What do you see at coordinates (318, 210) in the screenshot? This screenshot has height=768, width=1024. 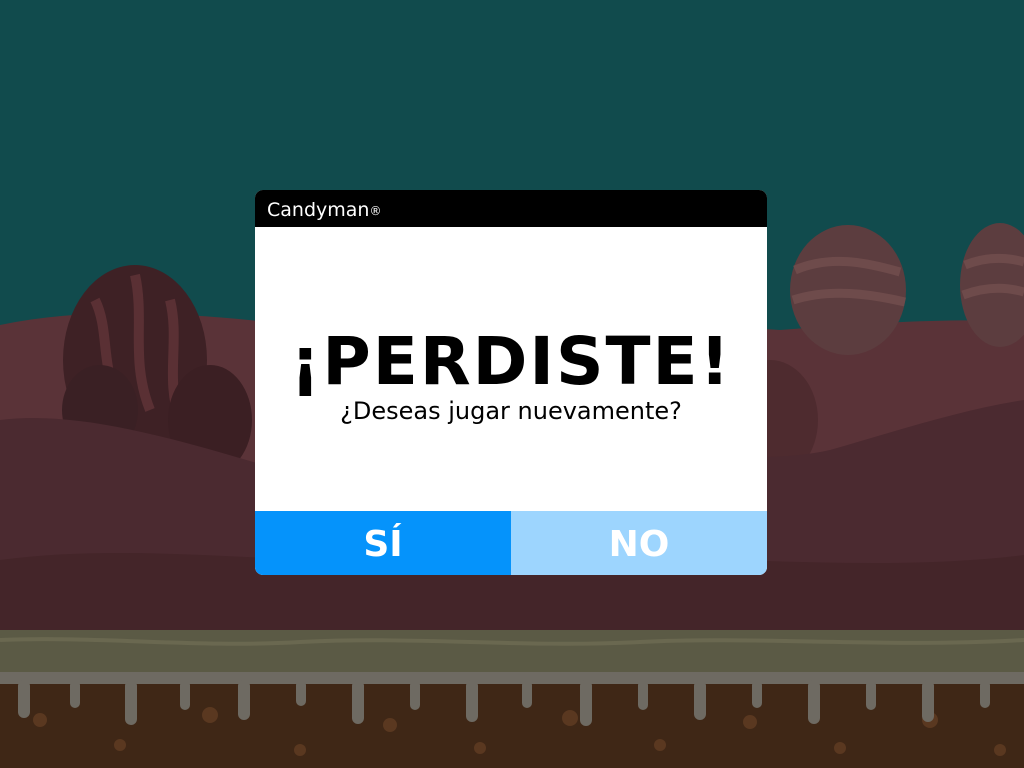 I see `app-name: Candyman` at bounding box center [318, 210].